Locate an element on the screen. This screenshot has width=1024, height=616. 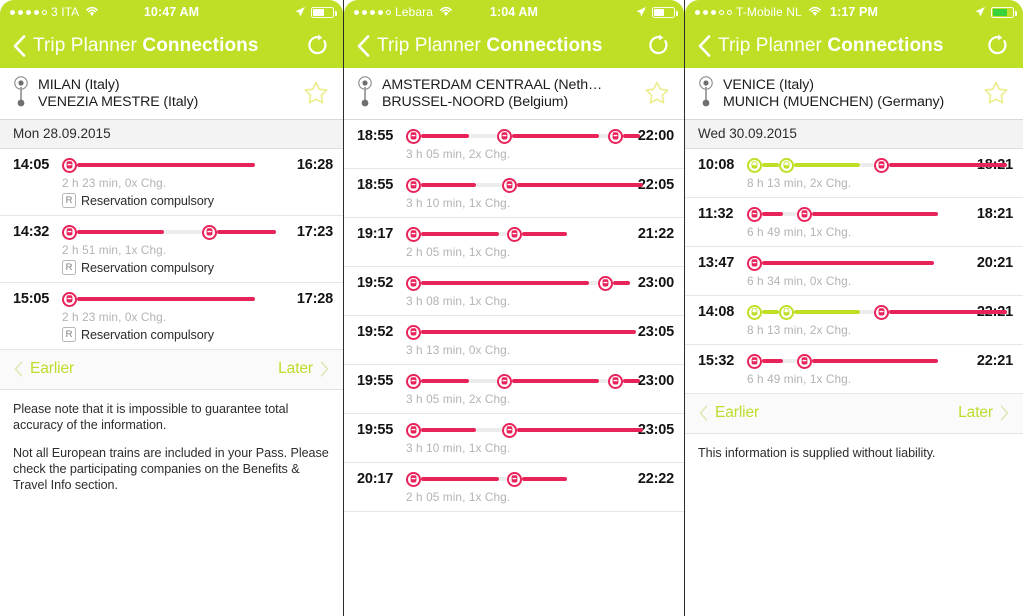
travel-date-bar: Wed 30.09.2015 is located at coordinates (854, 134).